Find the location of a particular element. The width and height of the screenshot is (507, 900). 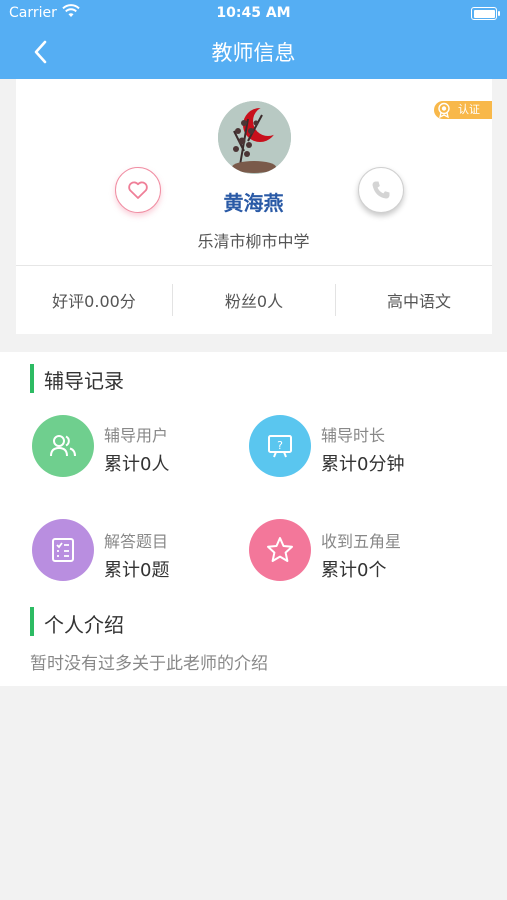

navbar: 教师信息 is located at coordinates (253, 52).